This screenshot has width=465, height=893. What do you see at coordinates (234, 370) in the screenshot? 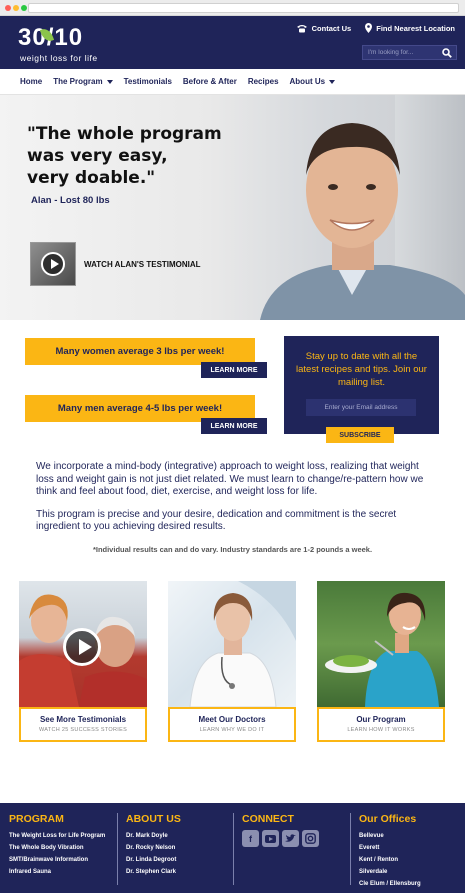
I see `women-learn-more-button: LEARN MORE` at bounding box center [234, 370].